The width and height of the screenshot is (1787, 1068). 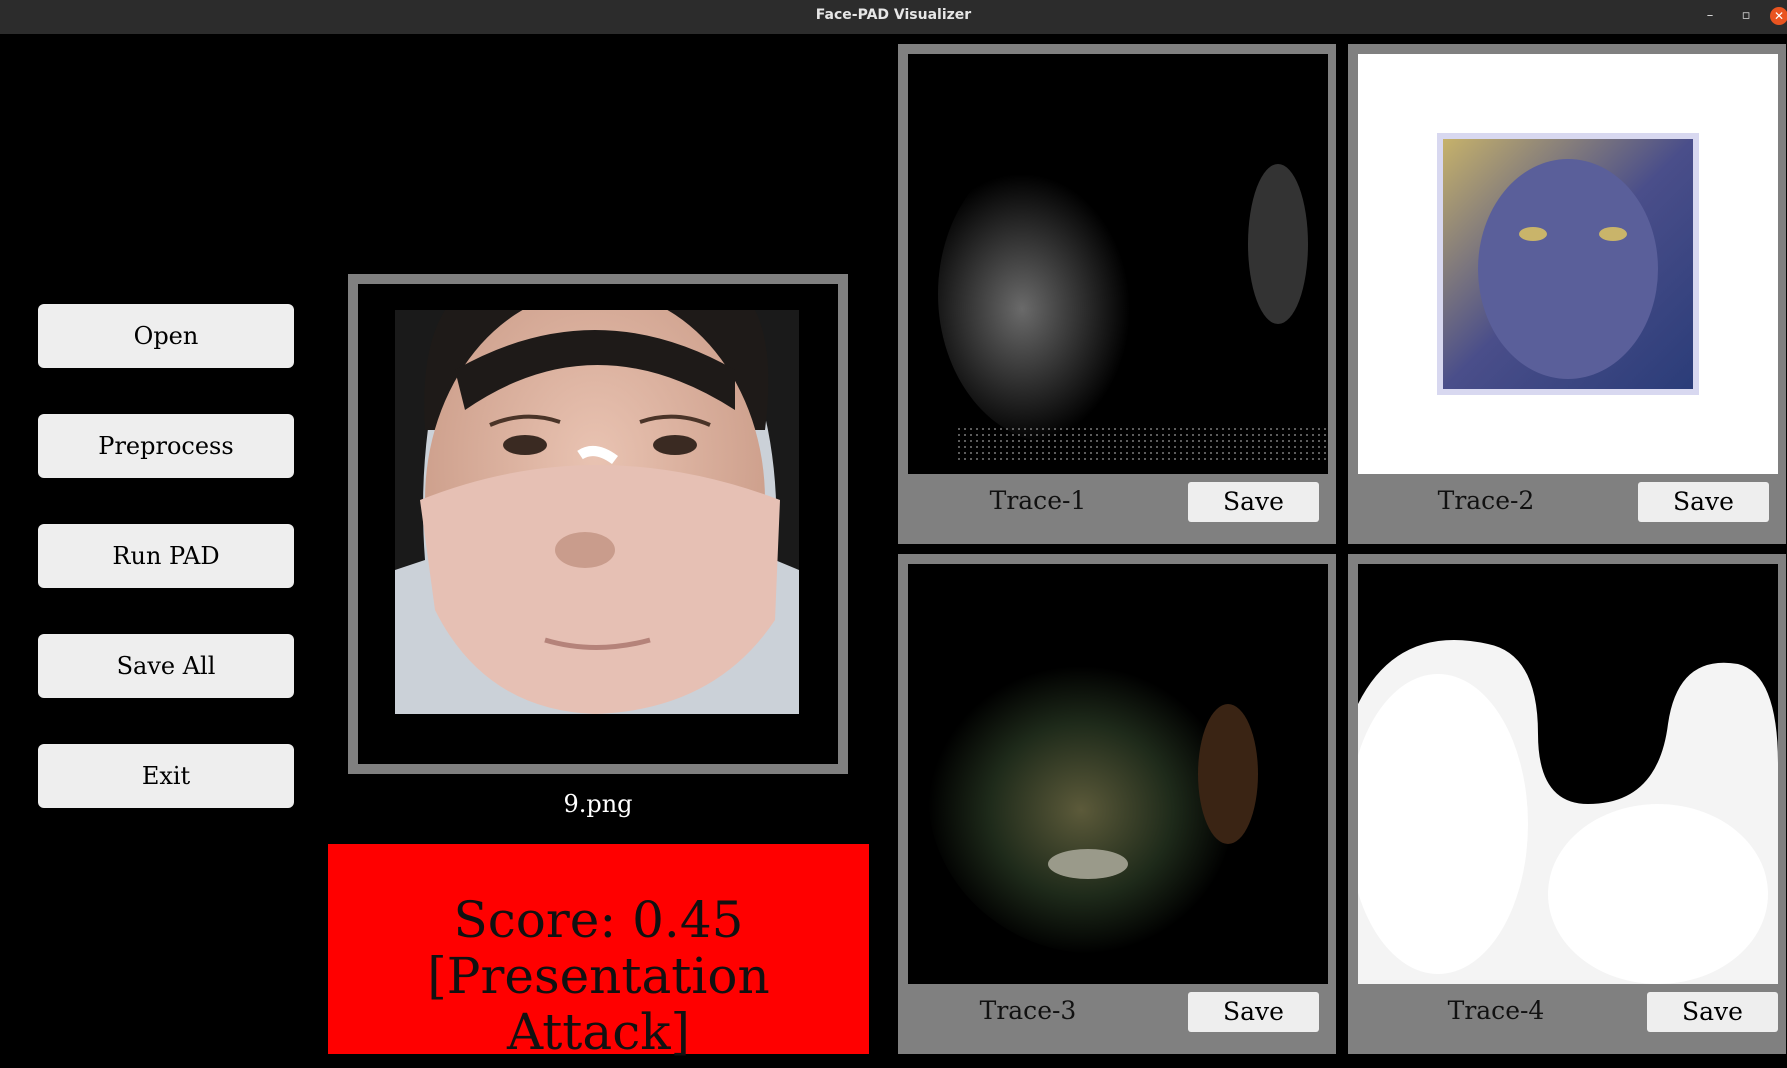 I want to click on trace-2-image, so click(x=1568, y=264).